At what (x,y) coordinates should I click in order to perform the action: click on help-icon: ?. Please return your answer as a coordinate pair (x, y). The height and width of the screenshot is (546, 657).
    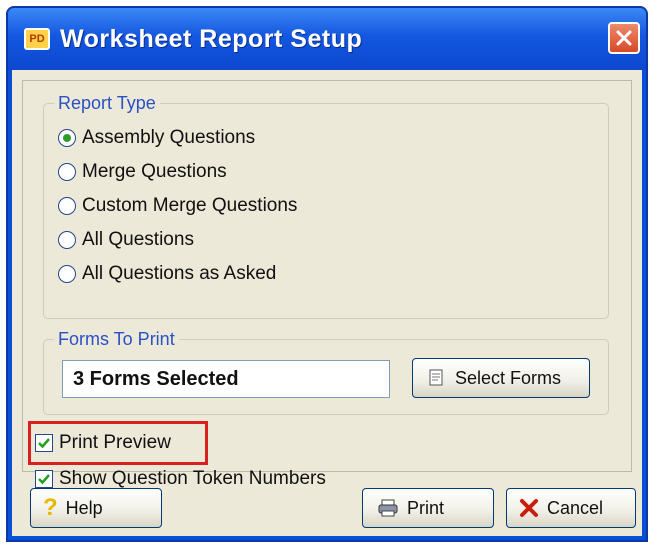
    Looking at the image, I should click on (50, 507).